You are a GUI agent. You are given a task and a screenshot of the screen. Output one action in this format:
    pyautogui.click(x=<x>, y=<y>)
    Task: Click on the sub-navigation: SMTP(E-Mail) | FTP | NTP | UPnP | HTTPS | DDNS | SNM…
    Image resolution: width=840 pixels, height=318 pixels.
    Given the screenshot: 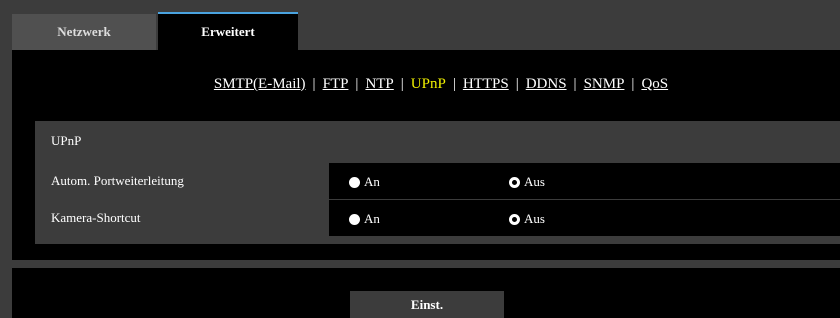 What is the action you would take?
    pyautogui.click(x=426, y=84)
    